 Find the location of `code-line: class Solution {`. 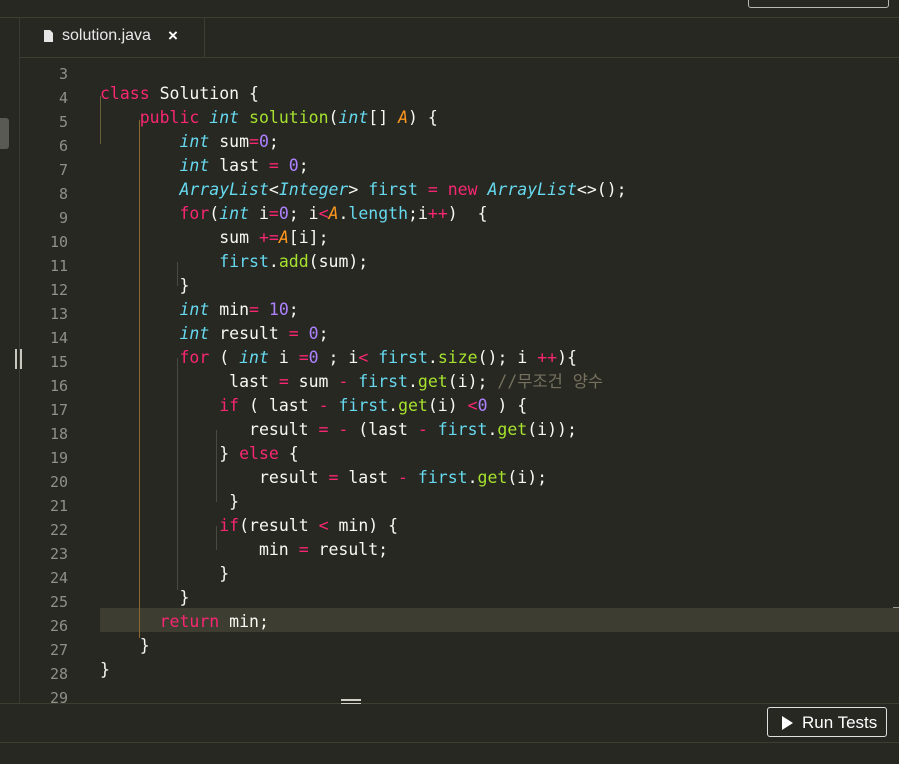

code-line: class Solution { is located at coordinates (179, 93).